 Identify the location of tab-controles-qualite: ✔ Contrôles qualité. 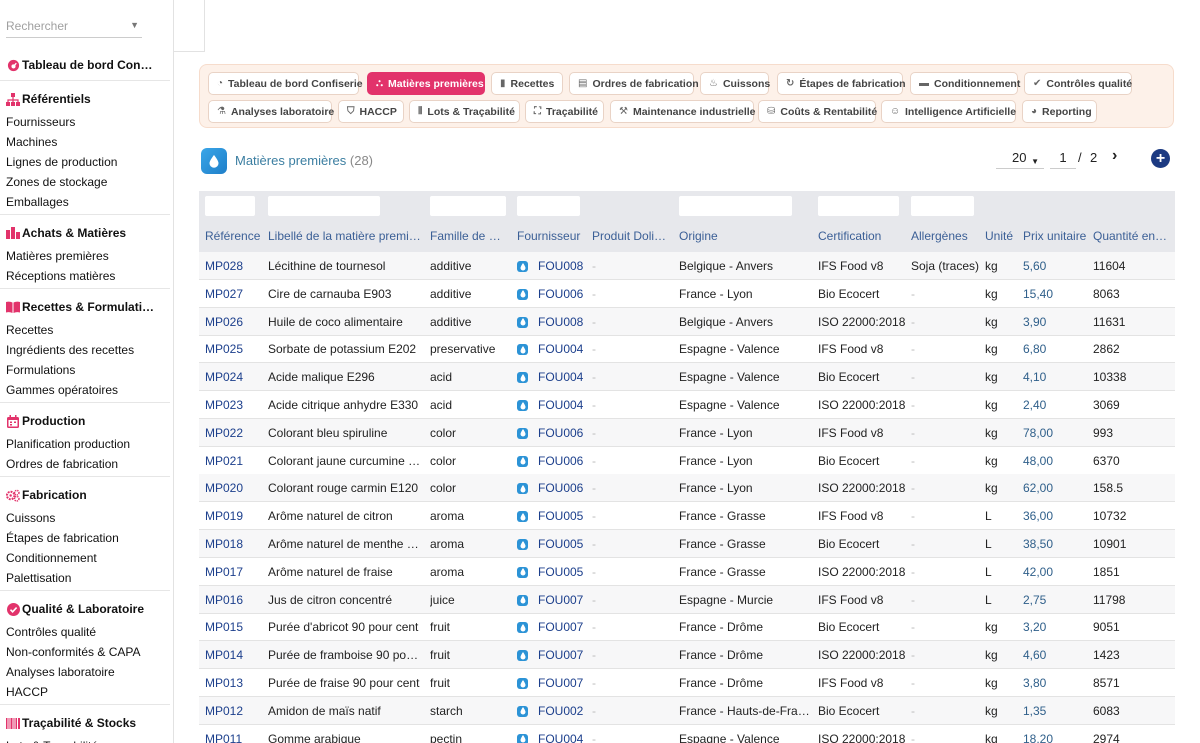
(1078, 83).